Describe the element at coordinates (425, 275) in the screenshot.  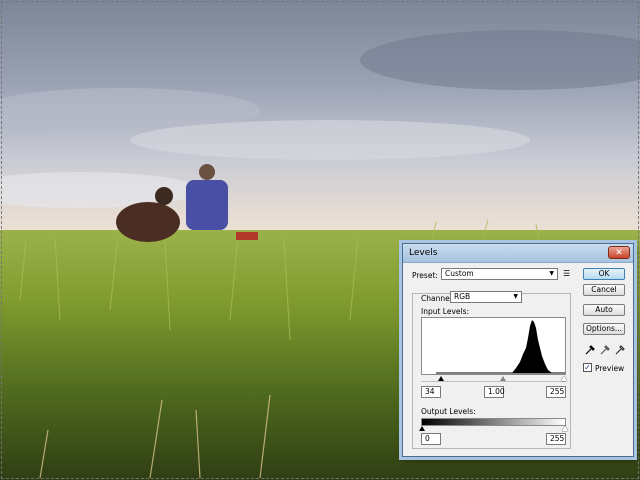
I see `preset-label: Preset:` at that location.